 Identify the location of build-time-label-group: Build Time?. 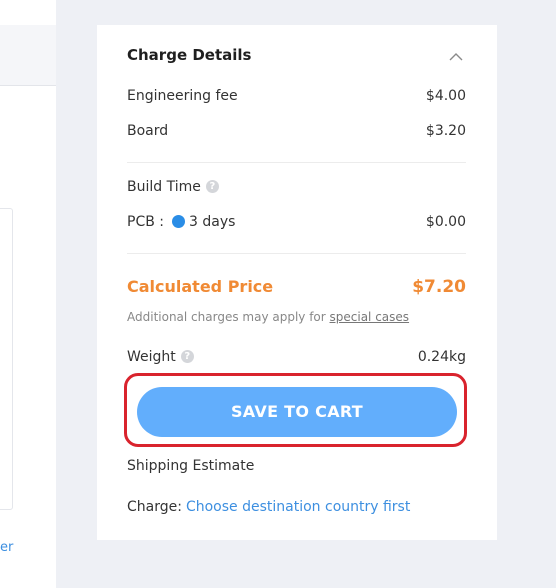
(173, 187).